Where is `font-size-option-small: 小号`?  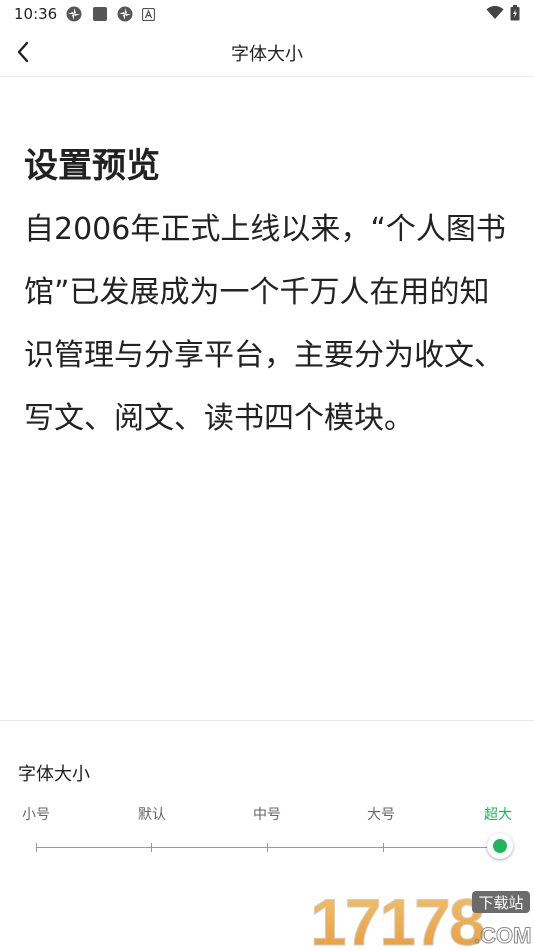
font-size-option-small: 小号 is located at coordinates (36, 814).